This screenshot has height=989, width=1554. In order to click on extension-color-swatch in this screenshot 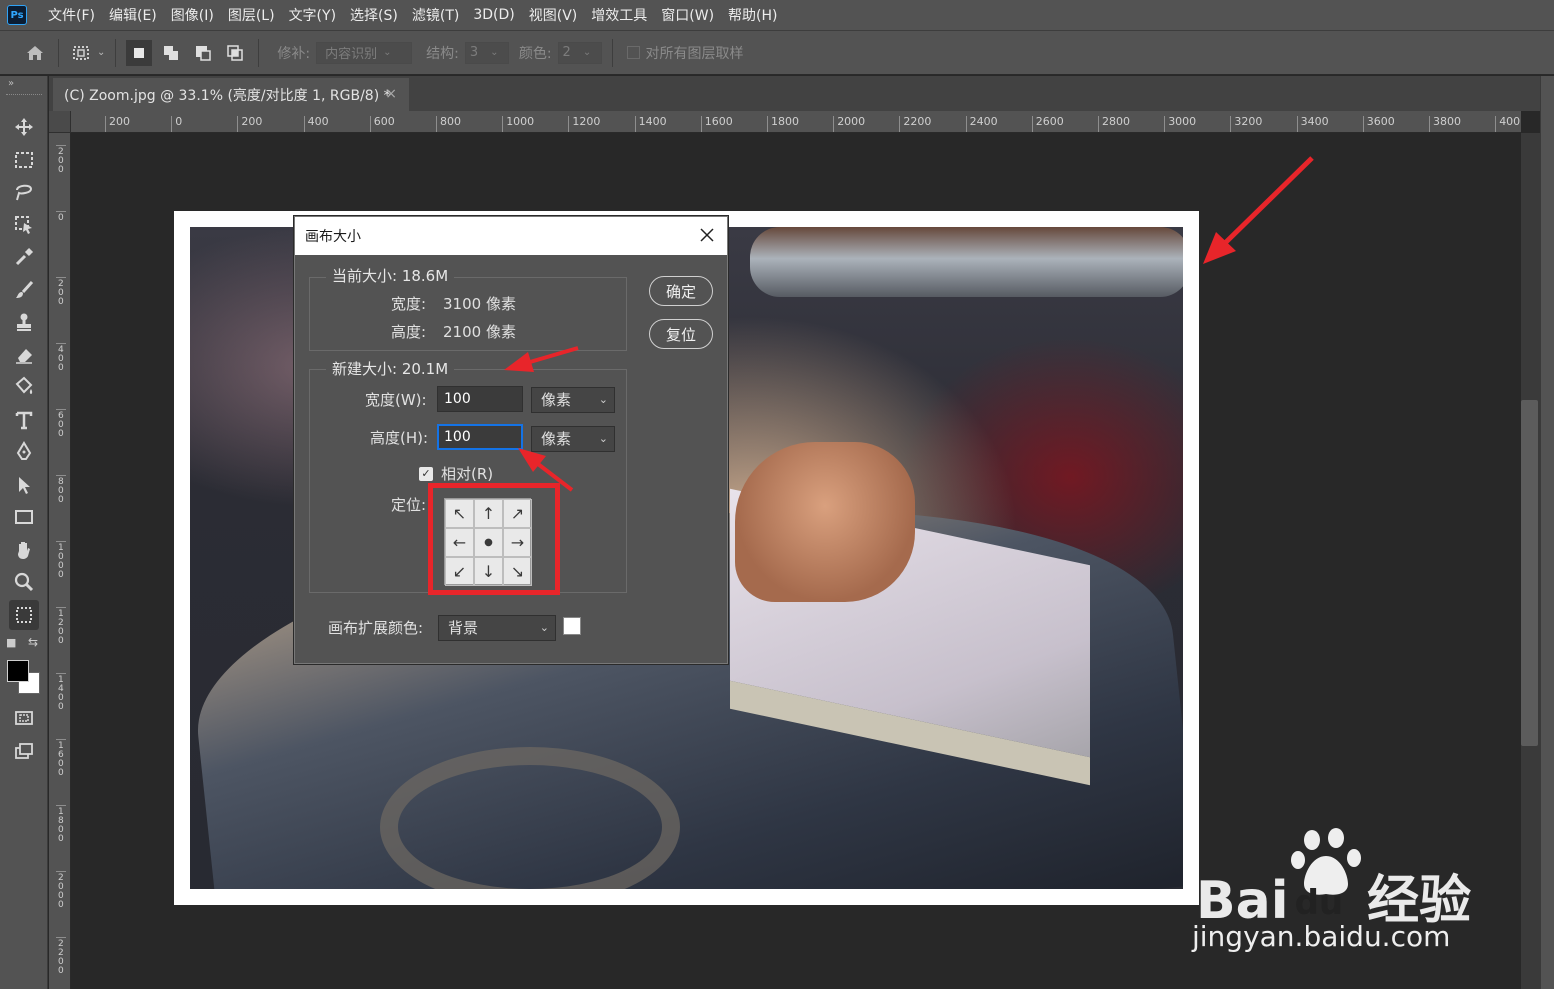, I will do `click(572, 626)`.